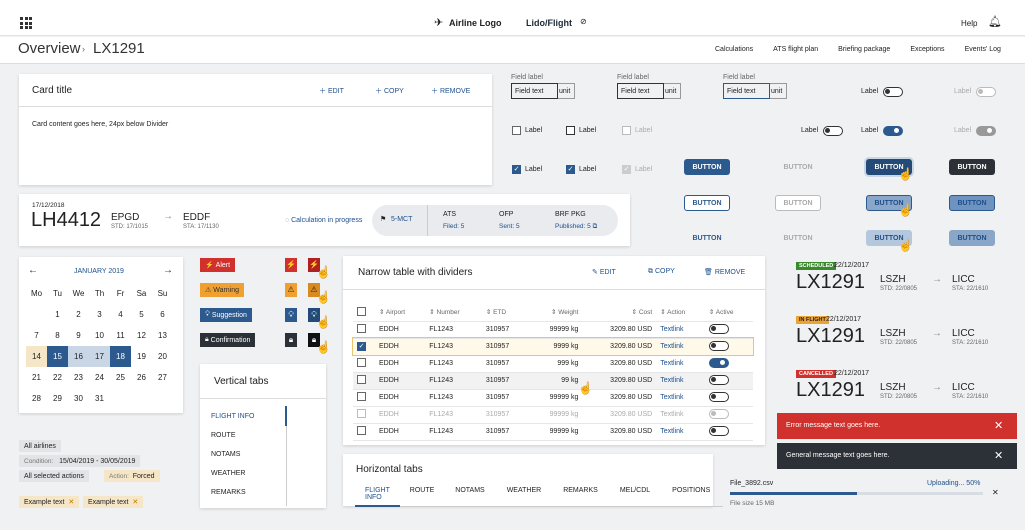 The height and width of the screenshot is (530, 1025). Describe the element at coordinates (718, 362) in the screenshot. I see `row-toggle-on` at that location.